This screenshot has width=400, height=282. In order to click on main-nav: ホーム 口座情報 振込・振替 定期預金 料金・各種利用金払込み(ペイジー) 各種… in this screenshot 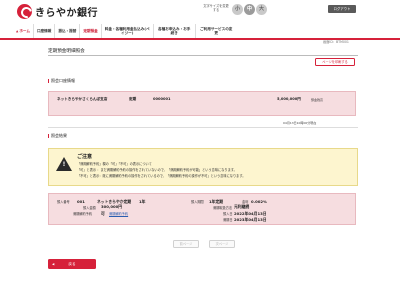, I will do `click(149, 31)`.